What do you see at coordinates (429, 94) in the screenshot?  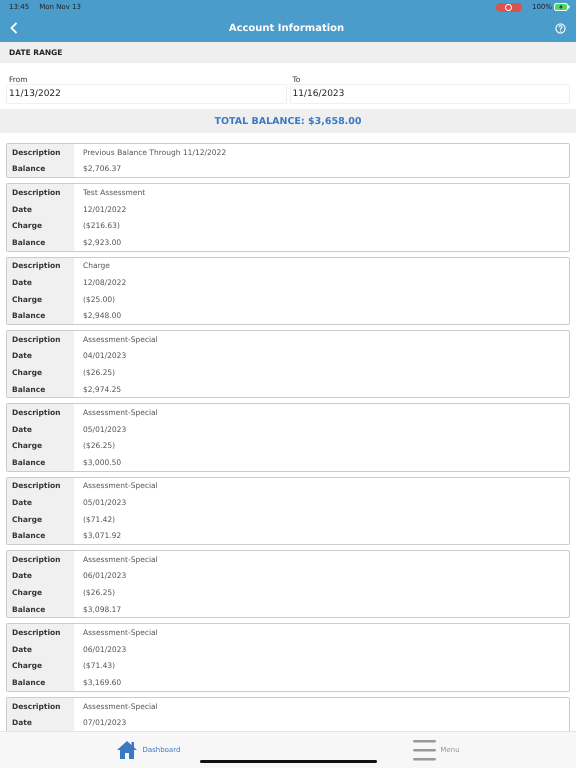 I see `date-field: 11/16/2023` at bounding box center [429, 94].